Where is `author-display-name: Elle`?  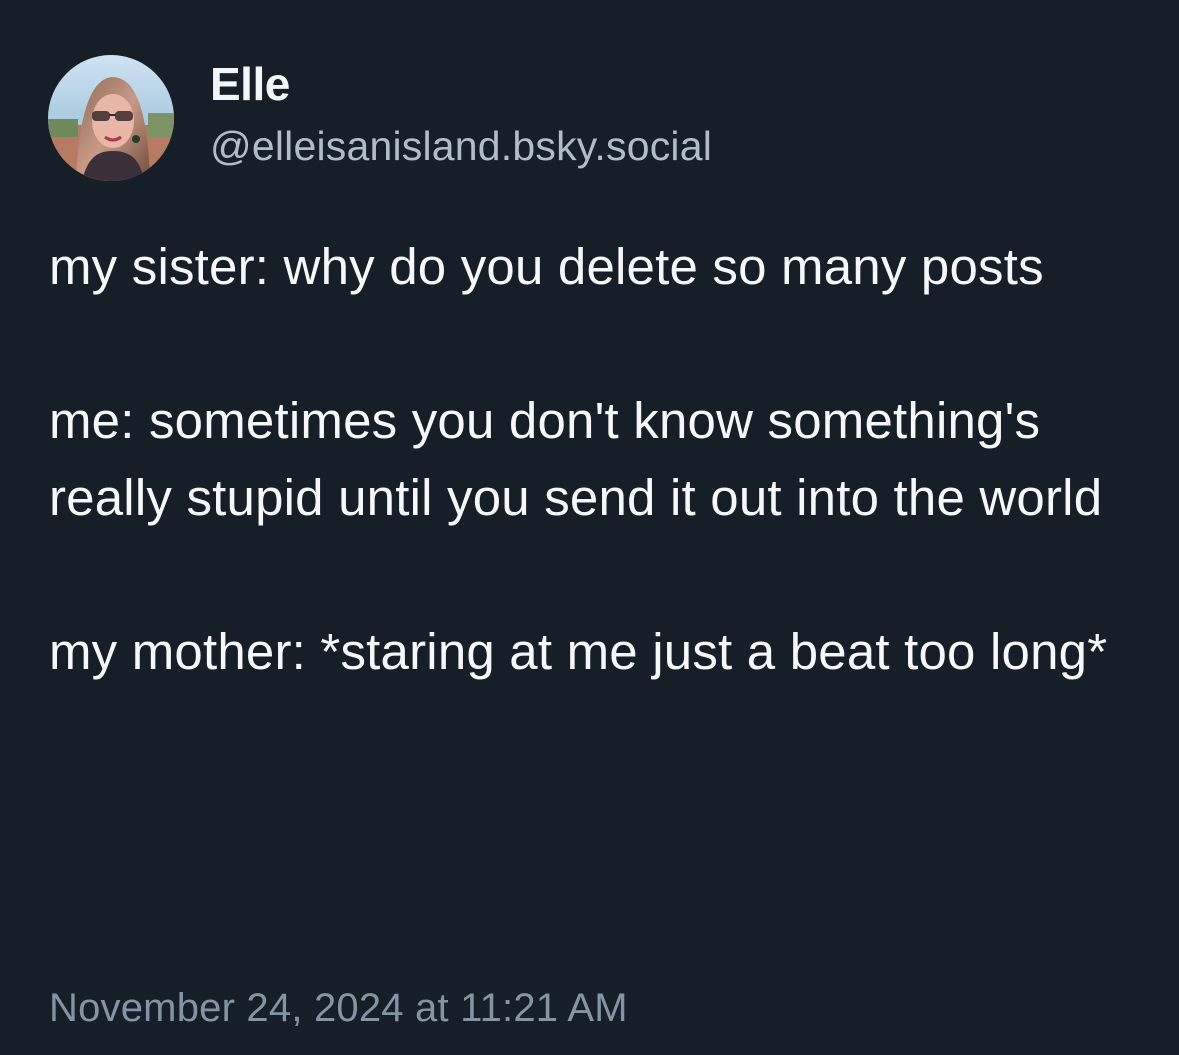
author-display-name: Elle is located at coordinates (461, 84).